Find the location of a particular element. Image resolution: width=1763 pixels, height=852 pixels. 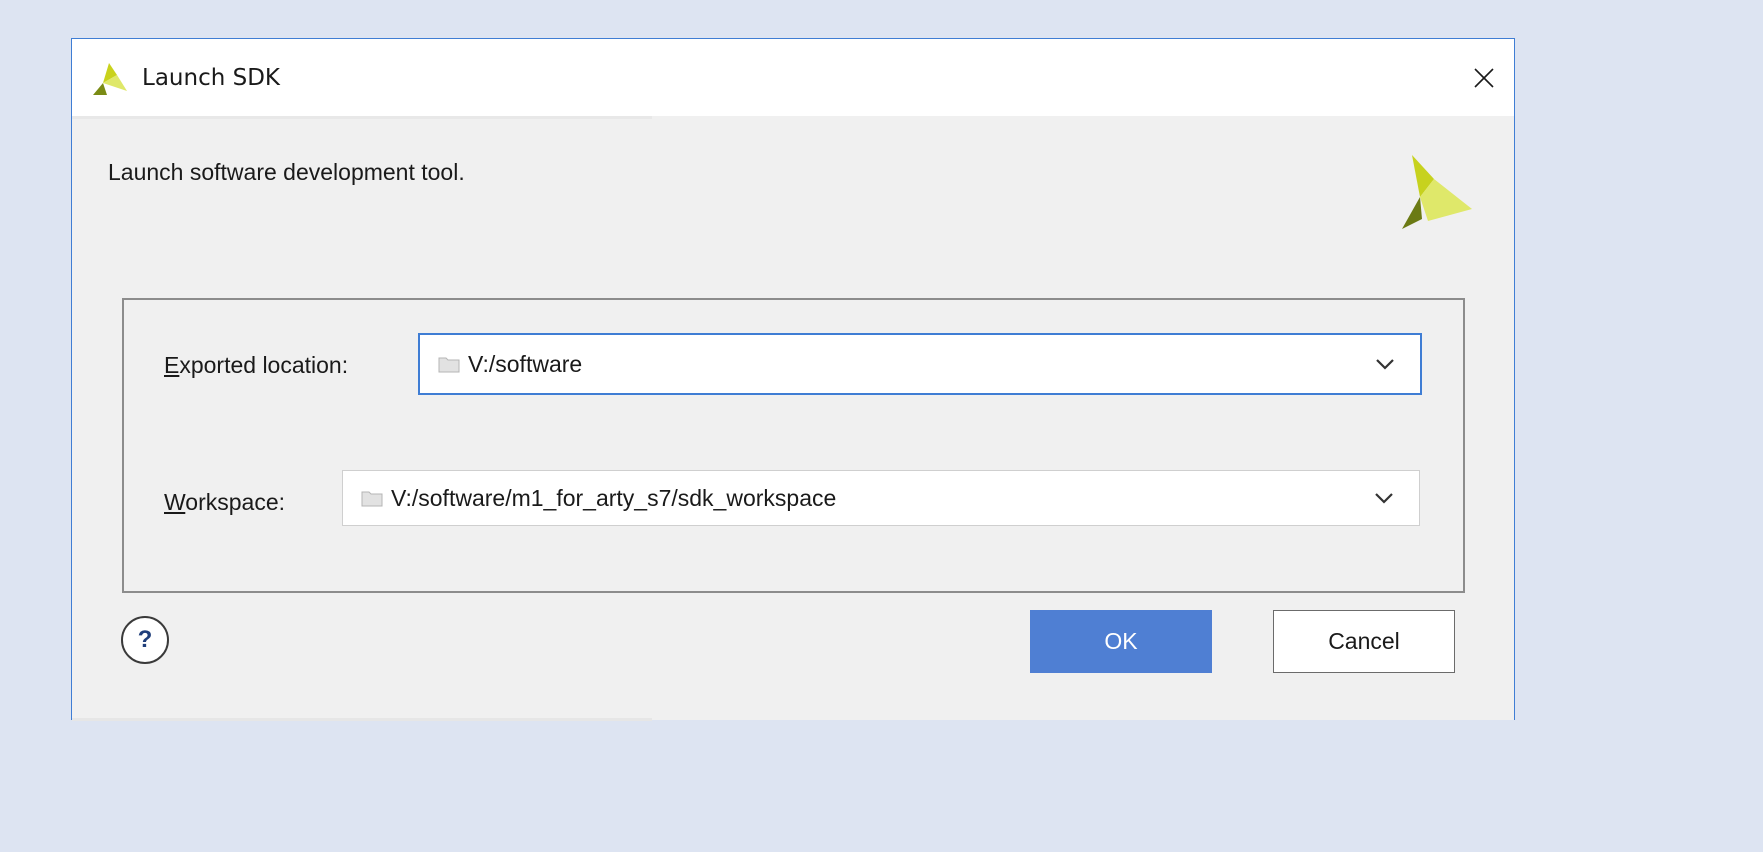

header-separator is located at coordinates (362, 117).